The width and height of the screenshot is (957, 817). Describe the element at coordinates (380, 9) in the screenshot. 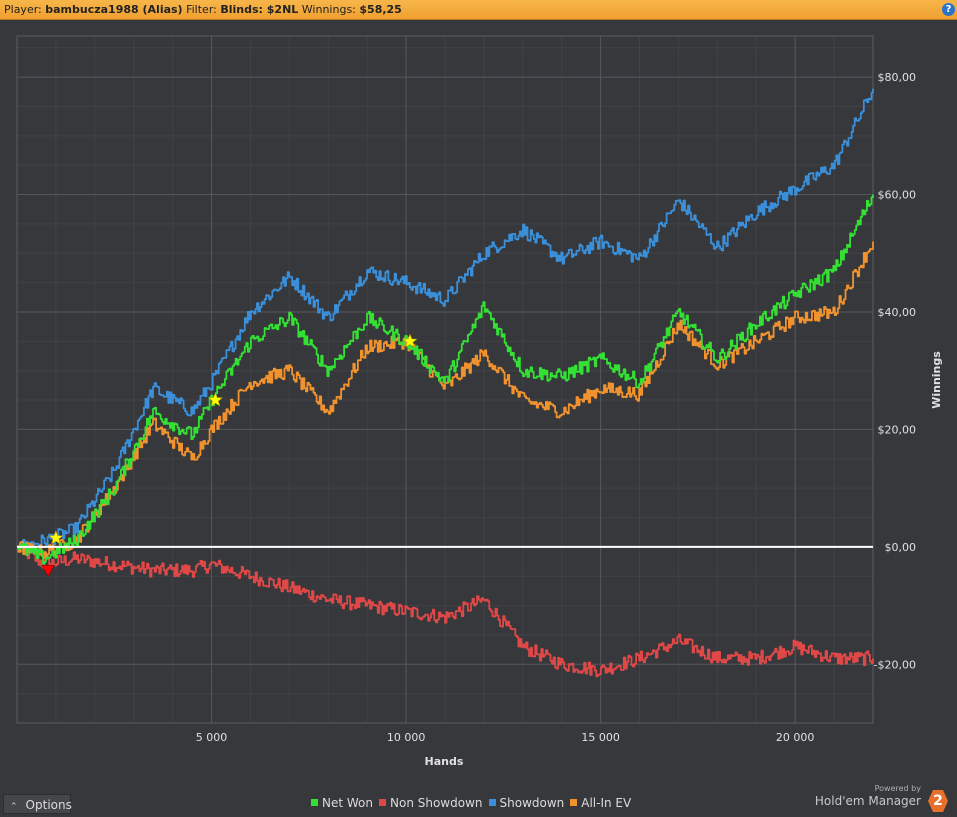

I see `winnings-value: $58,25` at that location.